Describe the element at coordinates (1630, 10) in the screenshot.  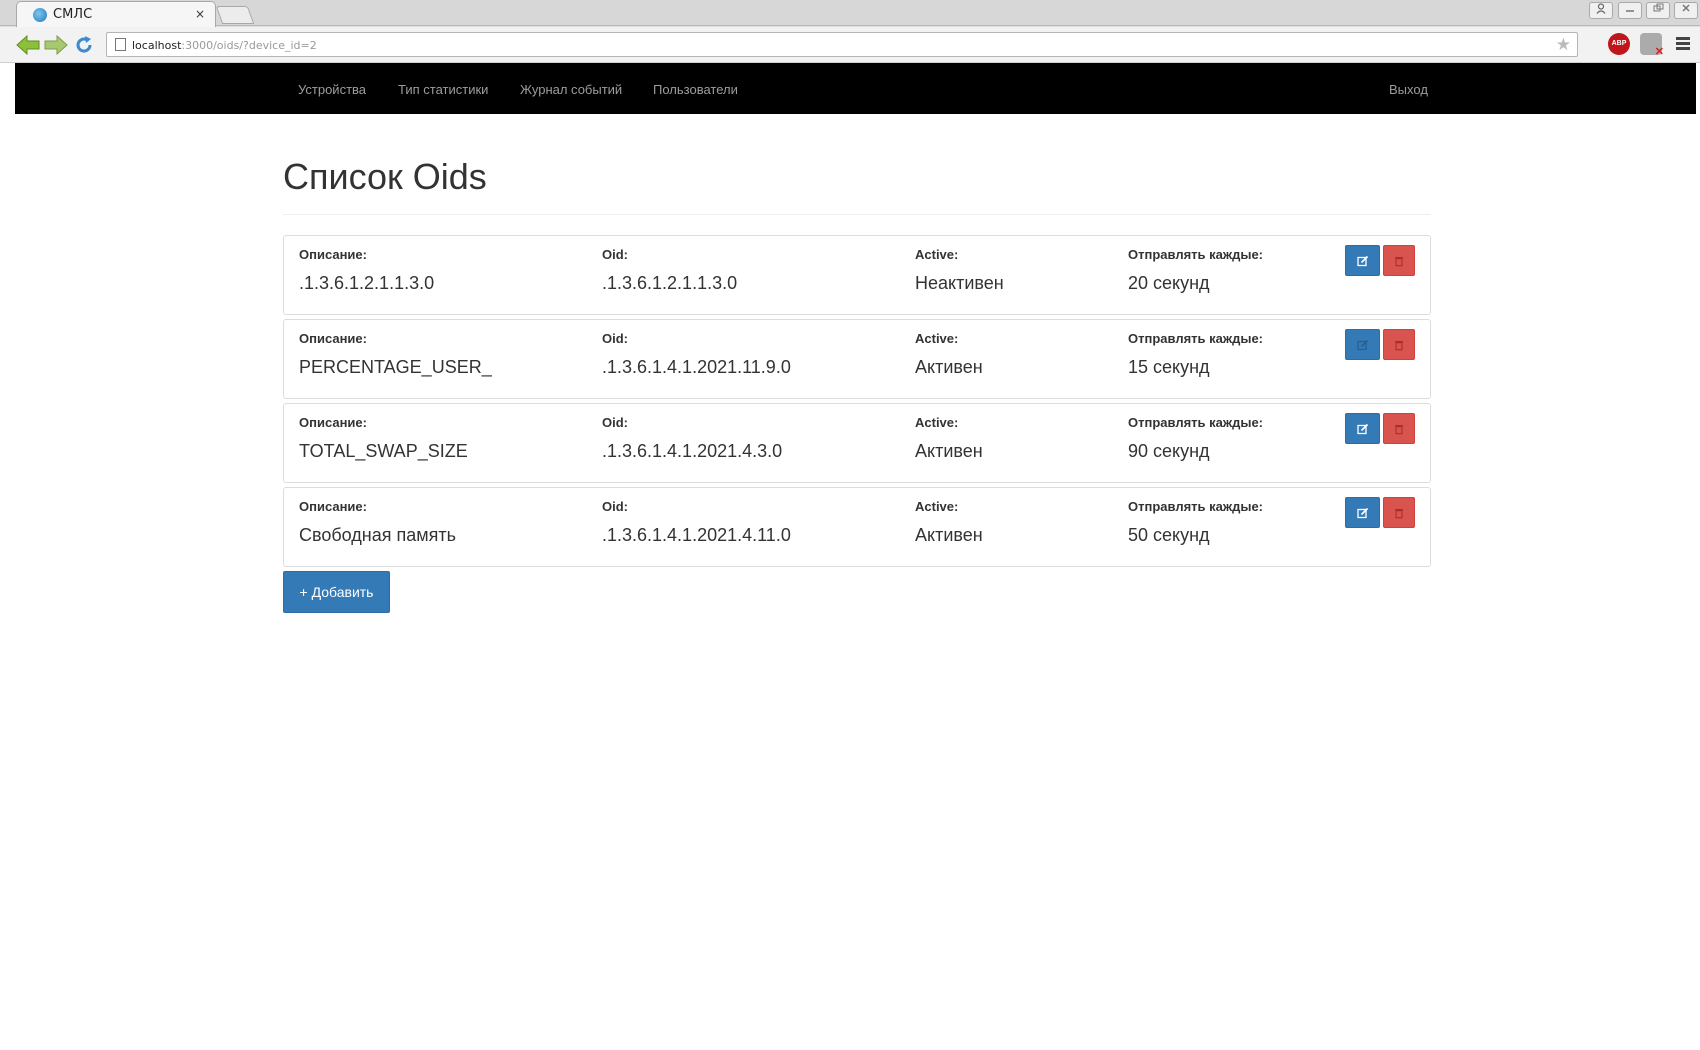
I see `minimize-icon` at that location.